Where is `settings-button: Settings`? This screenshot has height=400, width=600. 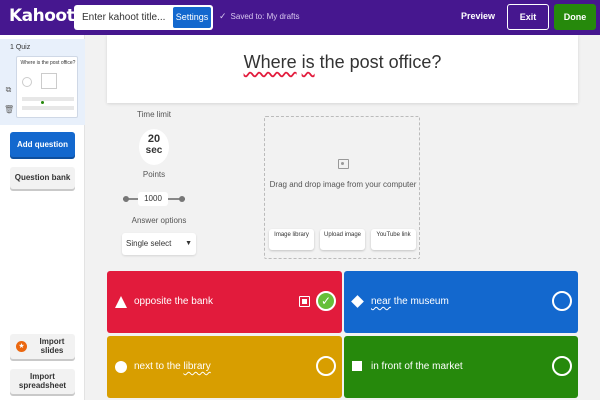
settings-button: Settings is located at coordinates (192, 17).